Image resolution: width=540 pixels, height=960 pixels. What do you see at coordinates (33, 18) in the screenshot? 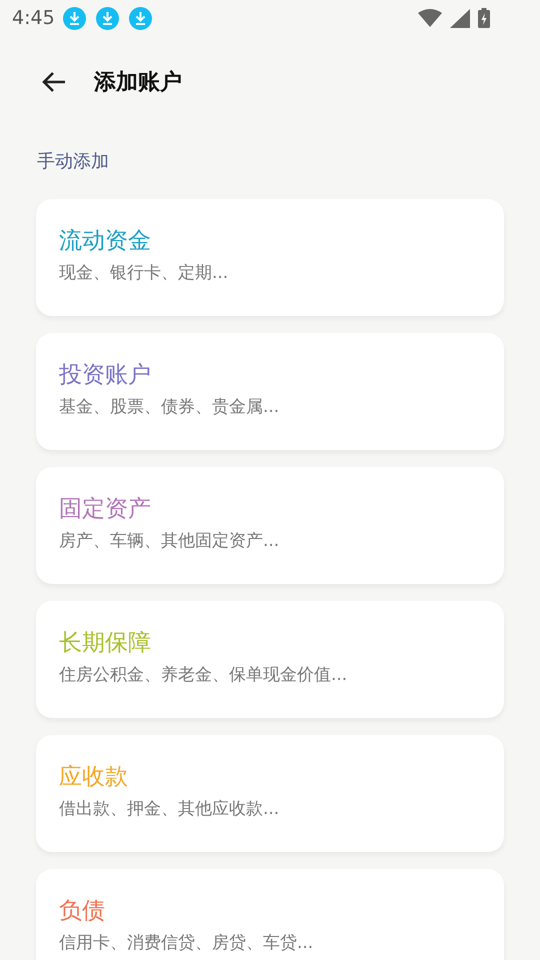
I see `status-time: 4:45` at bounding box center [33, 18].